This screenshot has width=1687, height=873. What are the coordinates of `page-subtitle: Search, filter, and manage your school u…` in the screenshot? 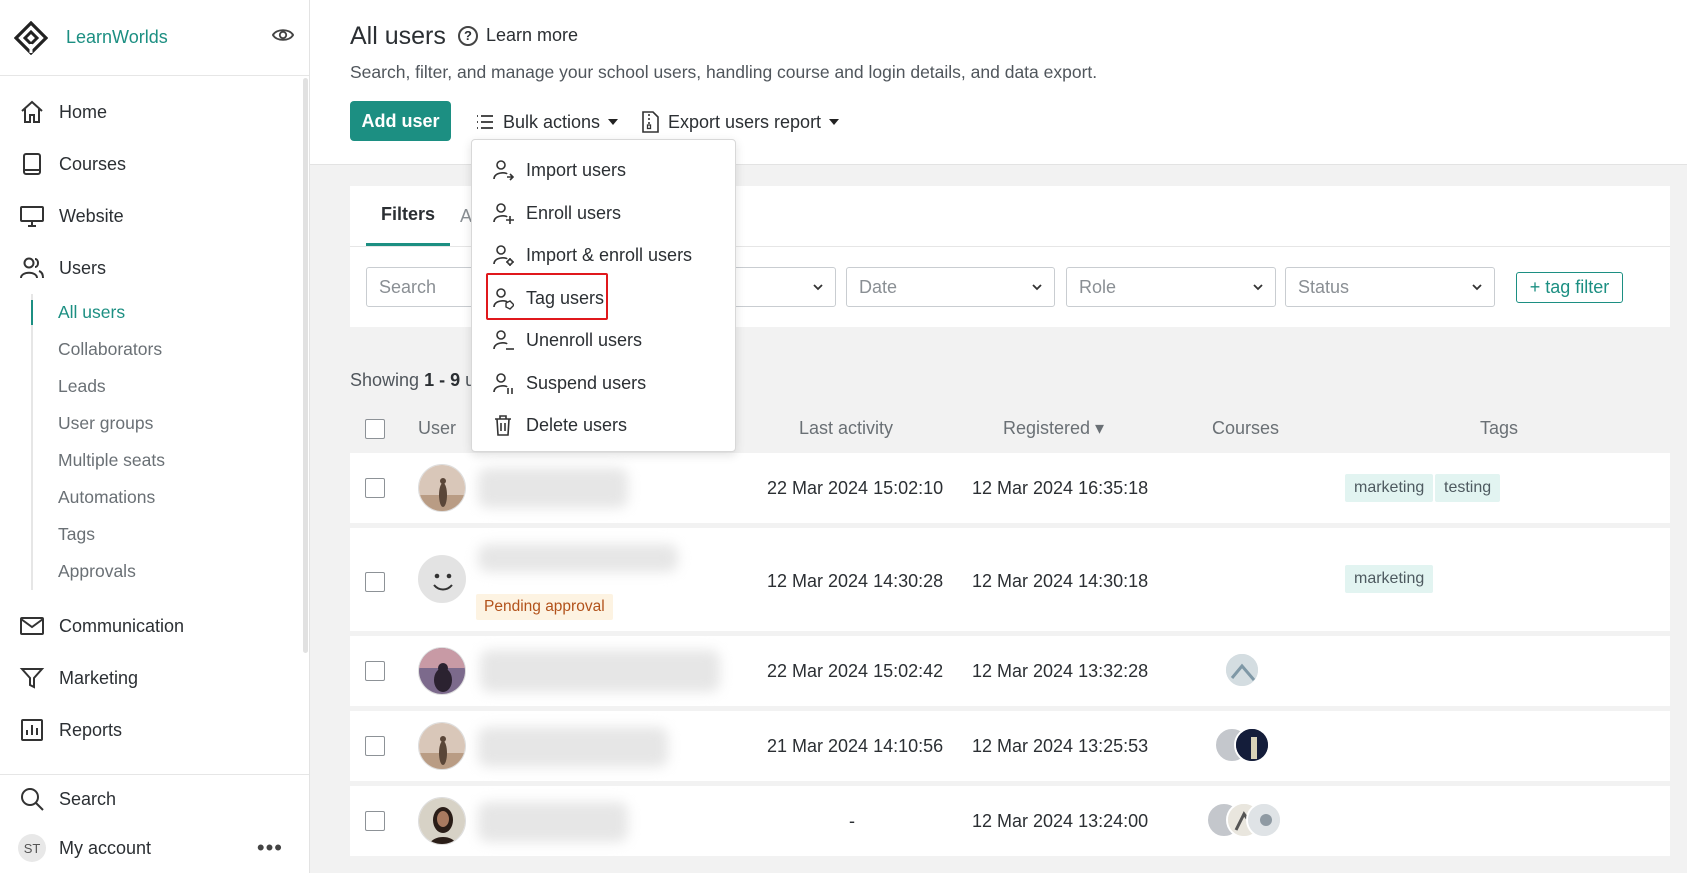 It's located at (724, 72).